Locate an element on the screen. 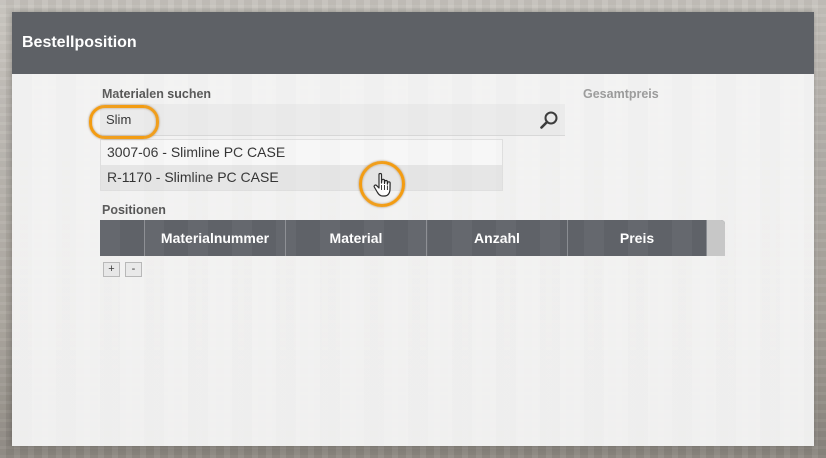 The width and height of the screenshot is (826, 458). column-header-quantity: Anzahl is located at coordinates (497, 238).